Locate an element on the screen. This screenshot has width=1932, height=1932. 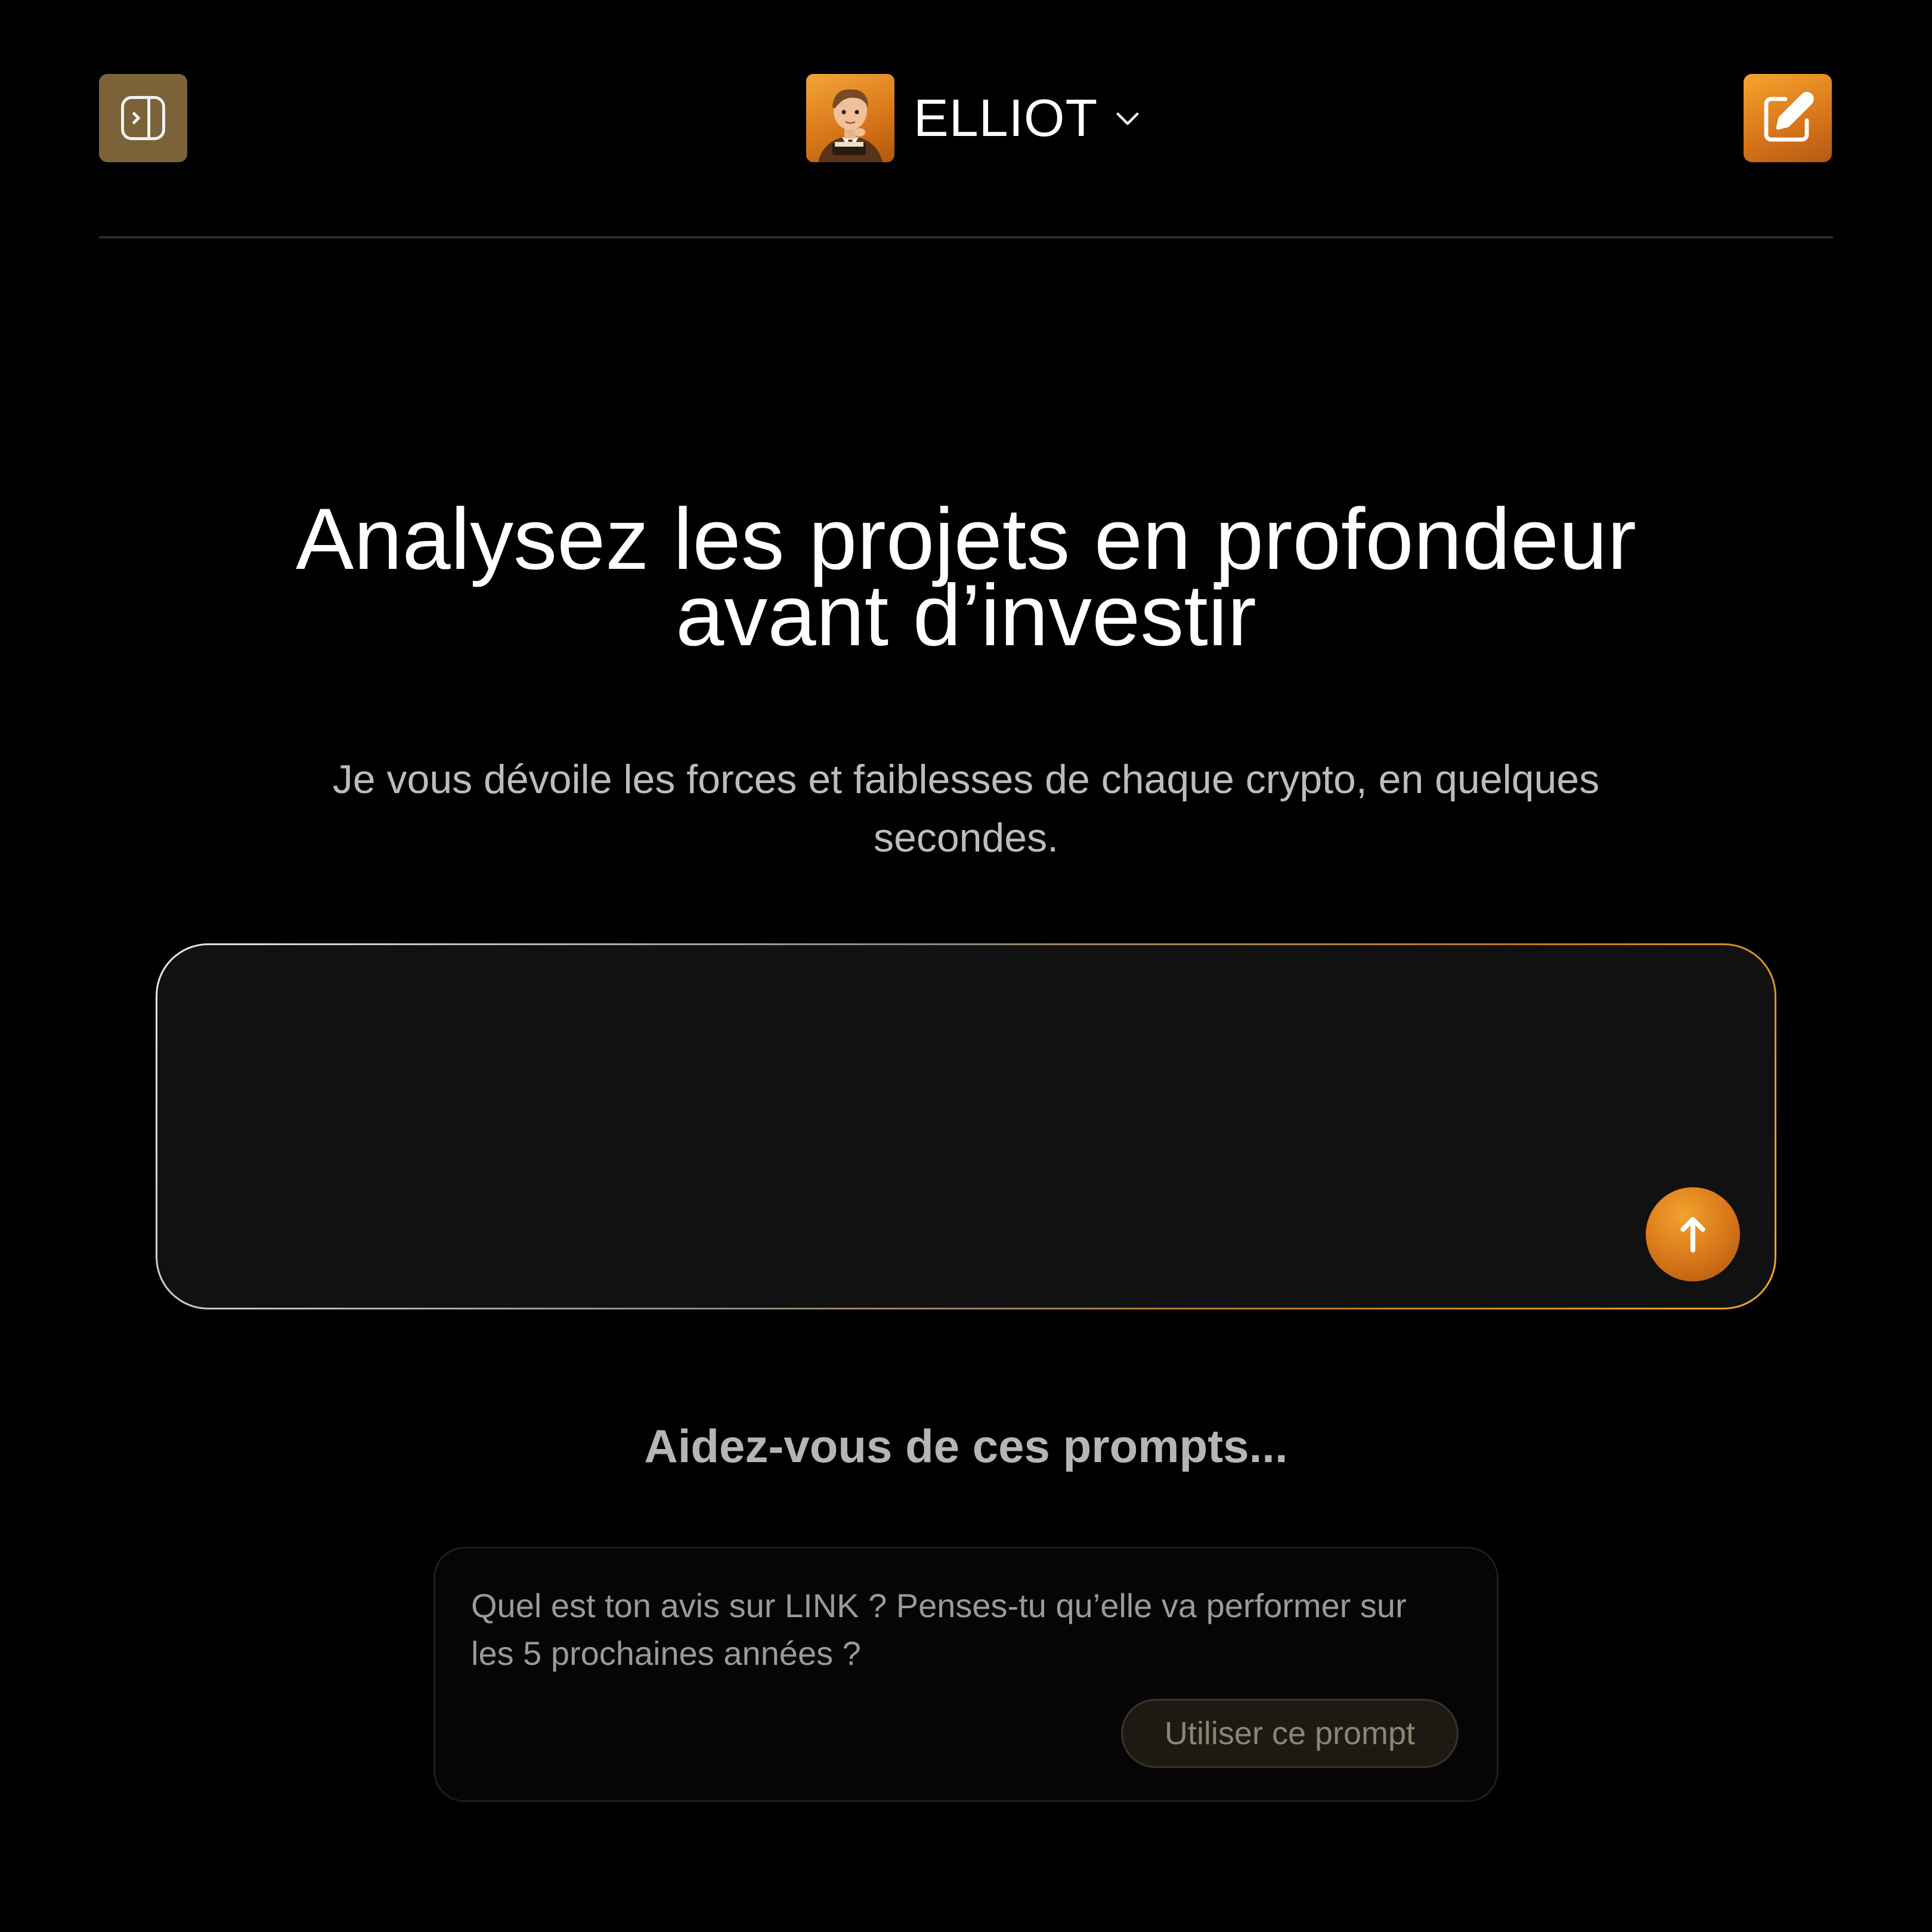
use-prompt-button: Utiliser ce prompt is located at coordinates (1290, 1734).